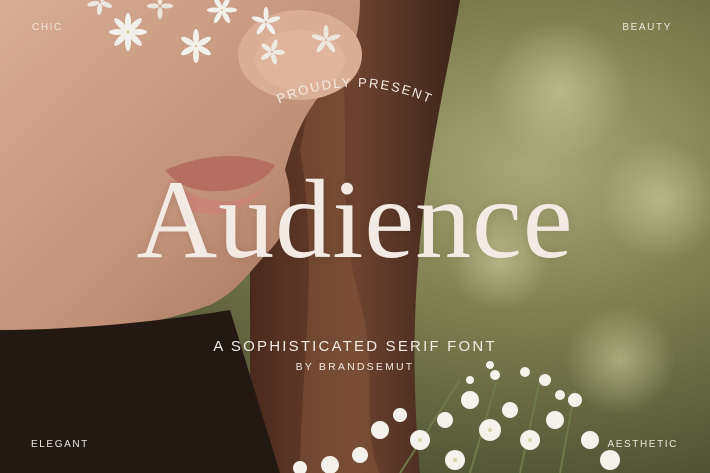 The height and width of the screenshot is (473, 710). Describe the element at coordinates (355, 367) in the screenshot. I see `byline: BY BRANDSEMUT` at that location.